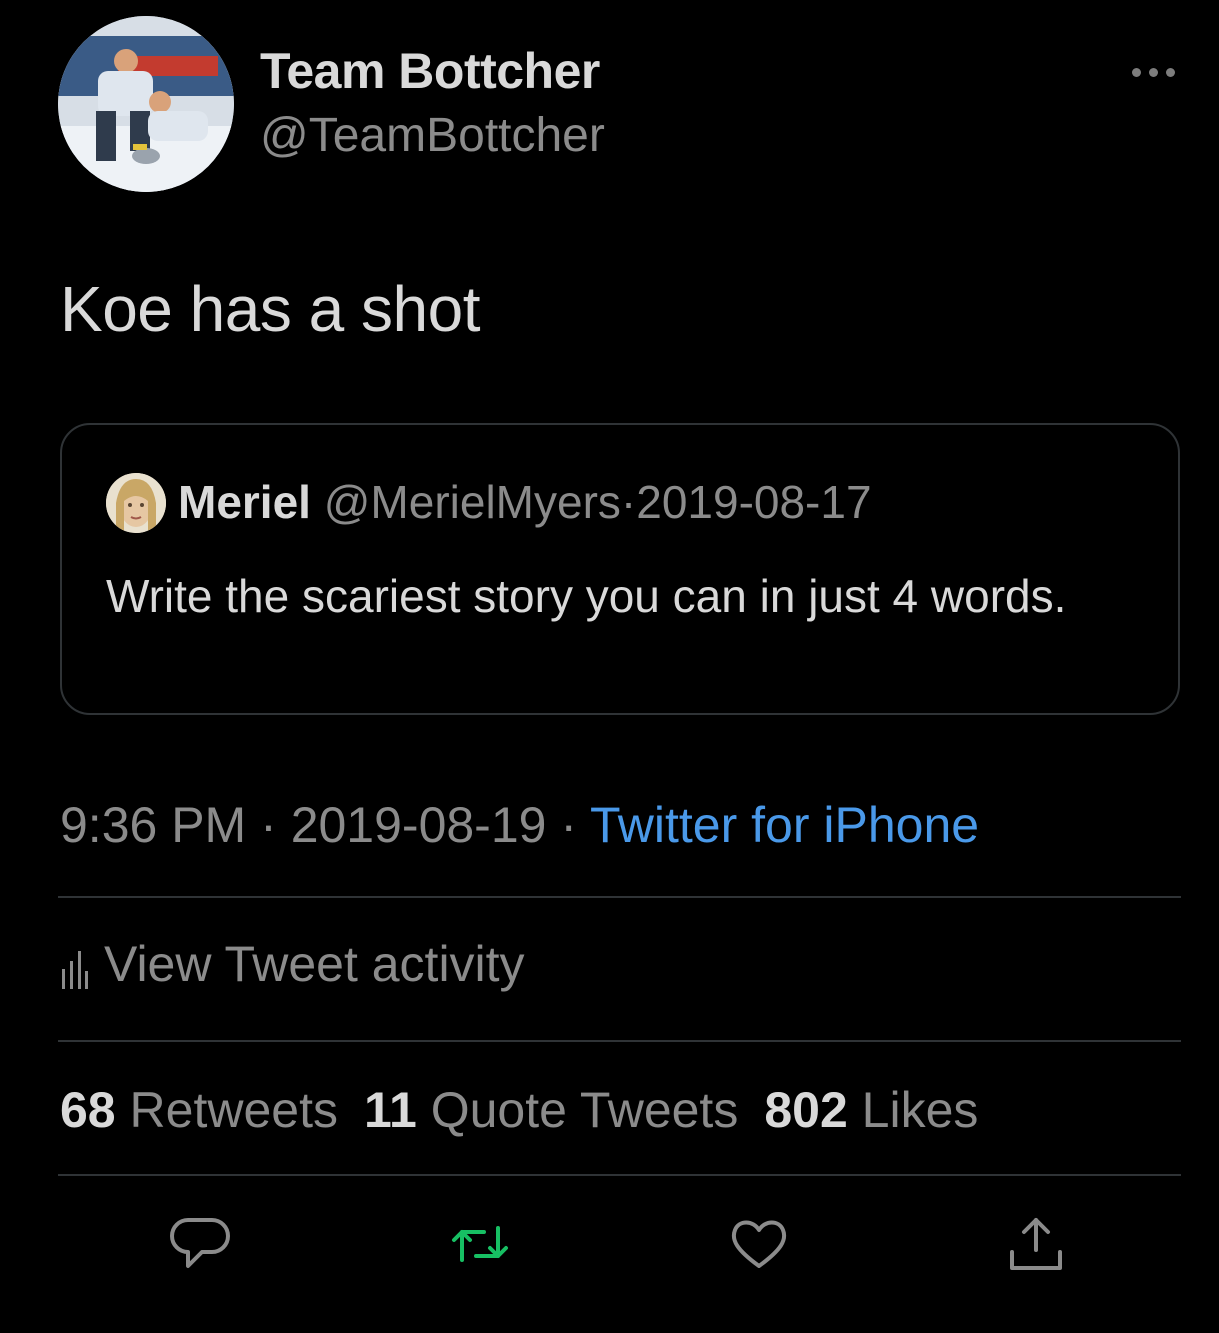 The width and height of the screenshot is (1219, 1333). I want to click on quoted-avatar, so click(136, 503).